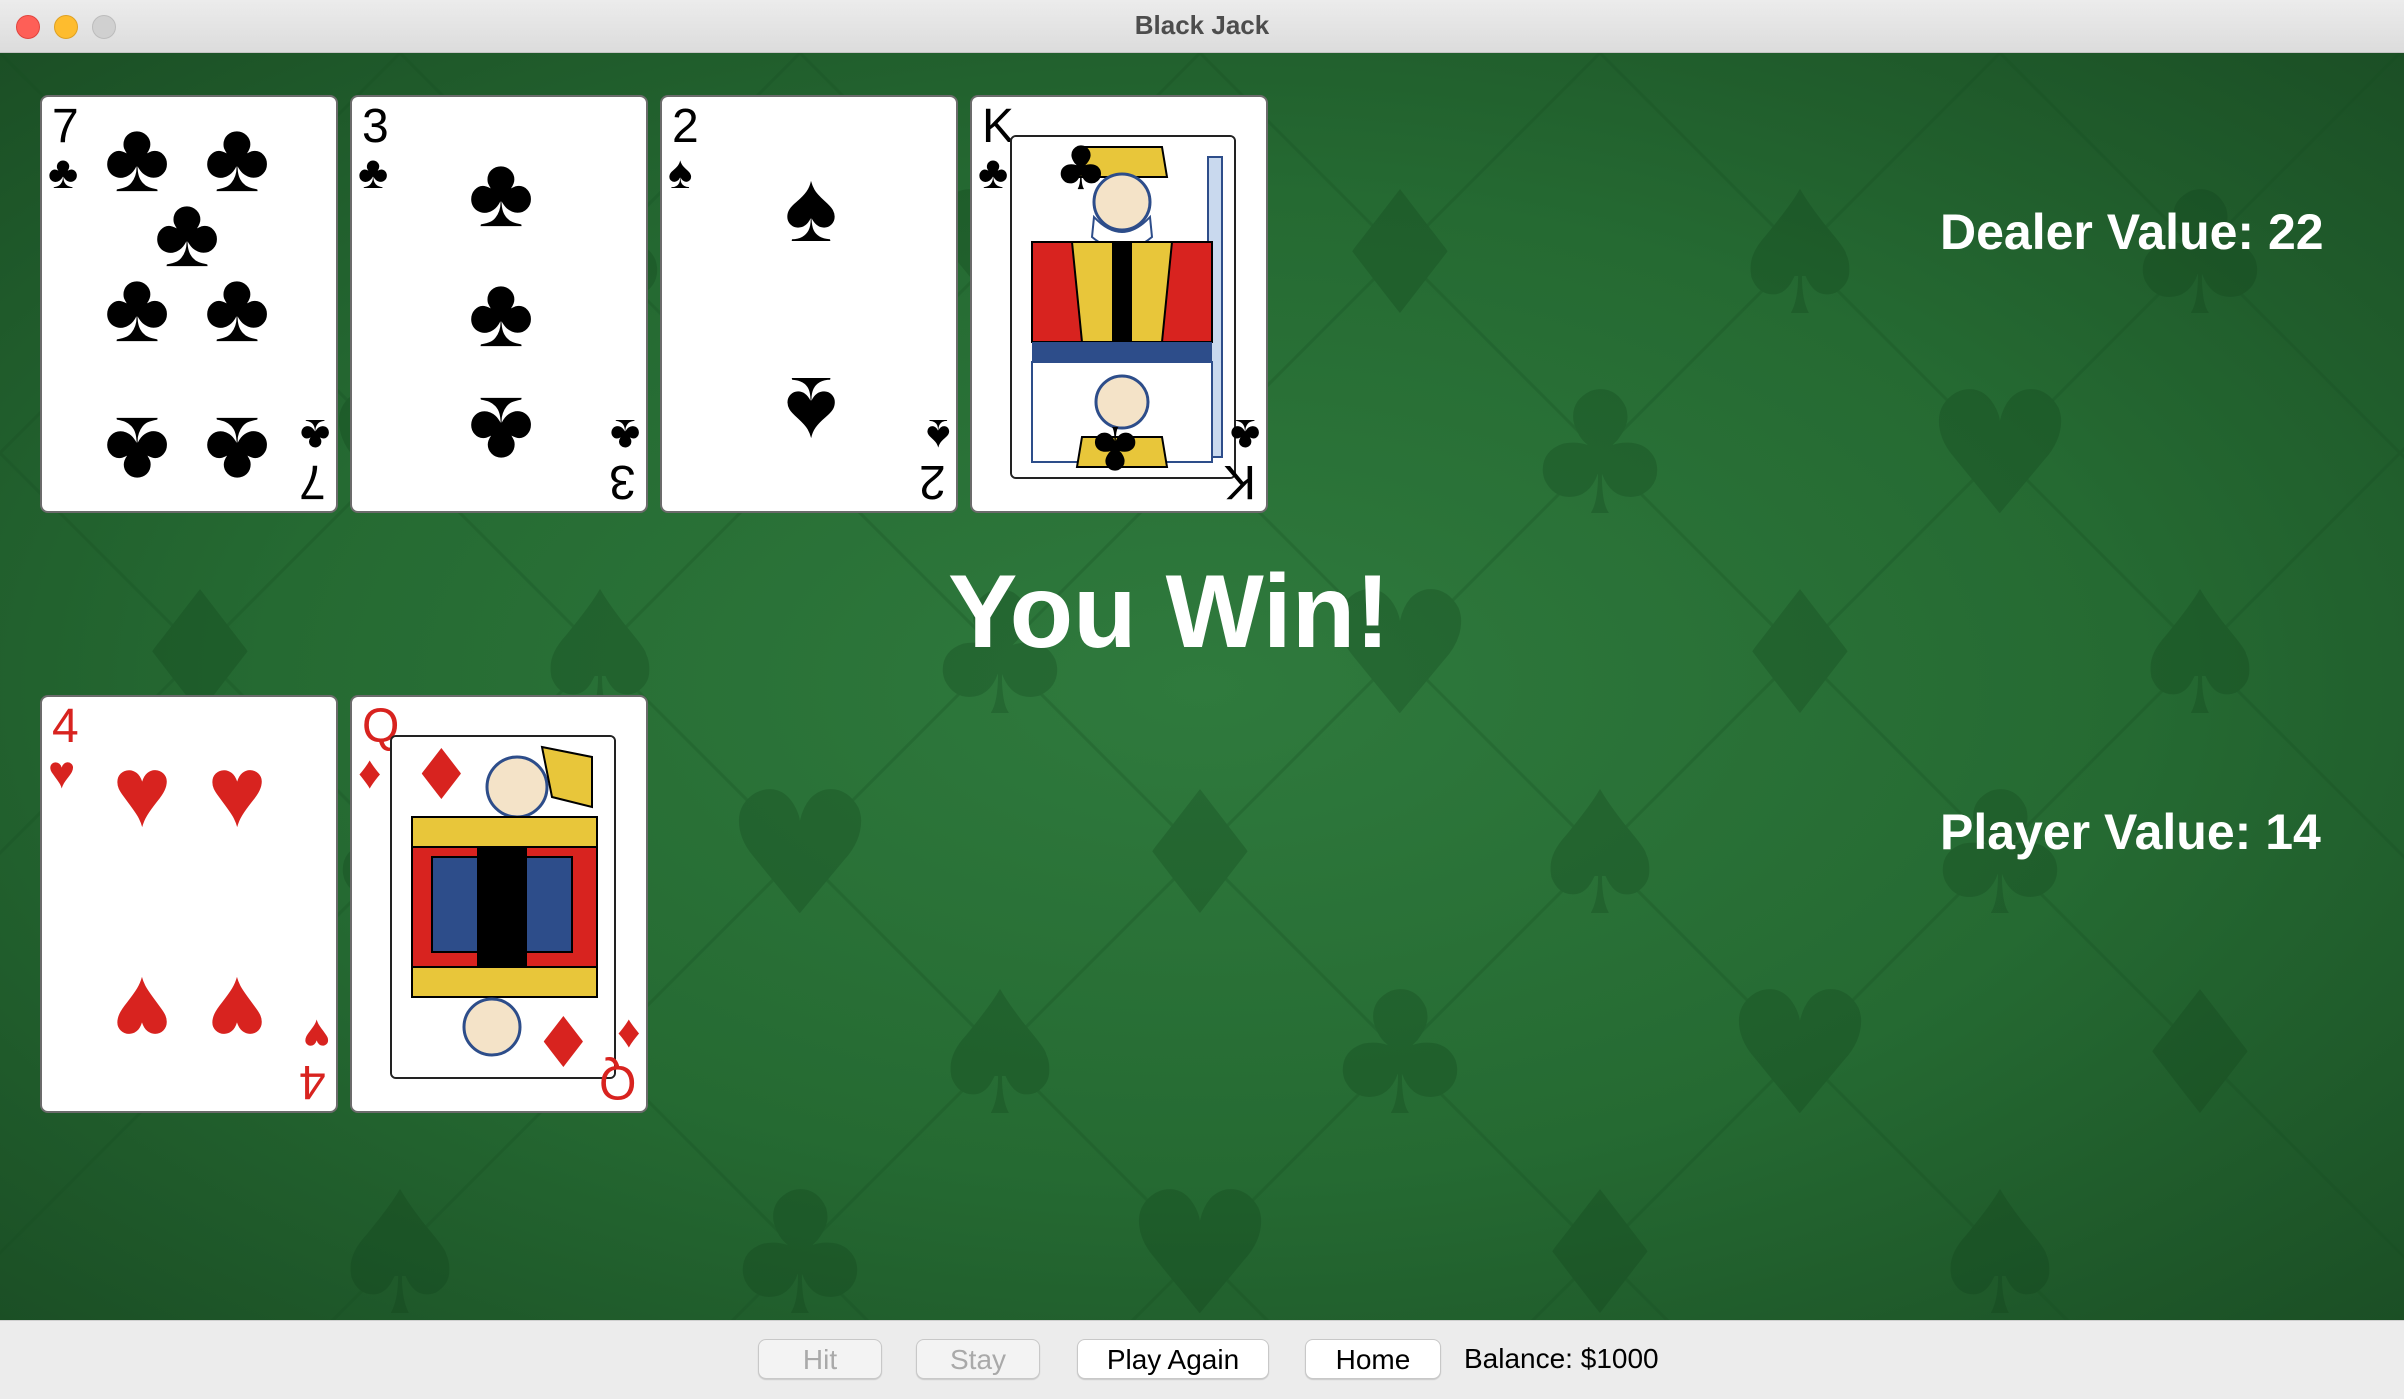 This screenshot has width=2404, height=1399. What do you see at coordinates (189, 304) in the screenshot?
I see `dealer-card-7-clubs: 7 ♣ ♣ ♣ ♣ ♣ ♣ ♣ ♣ ♣ 7` at bounding box center [189, 304].